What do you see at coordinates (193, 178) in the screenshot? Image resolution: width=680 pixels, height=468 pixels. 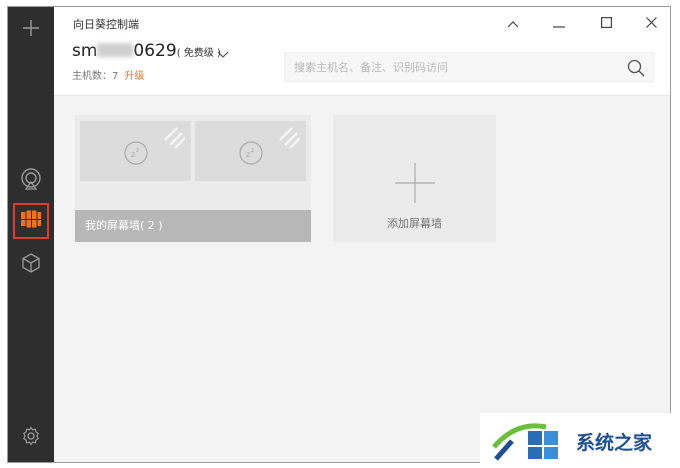 I see `screen-wall-card: z z z z 我的屏幕墙(2)` at bounding box center [193, 178].